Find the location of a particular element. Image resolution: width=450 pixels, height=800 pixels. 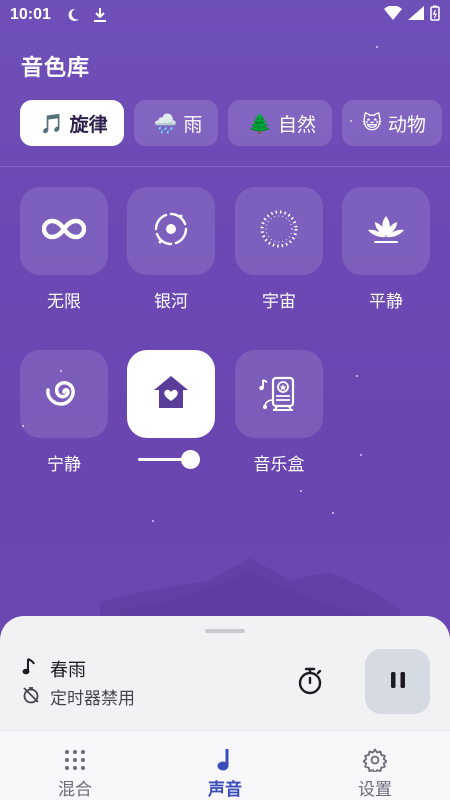

sound-label: 宇宙 is located at coordinates (279, 302).